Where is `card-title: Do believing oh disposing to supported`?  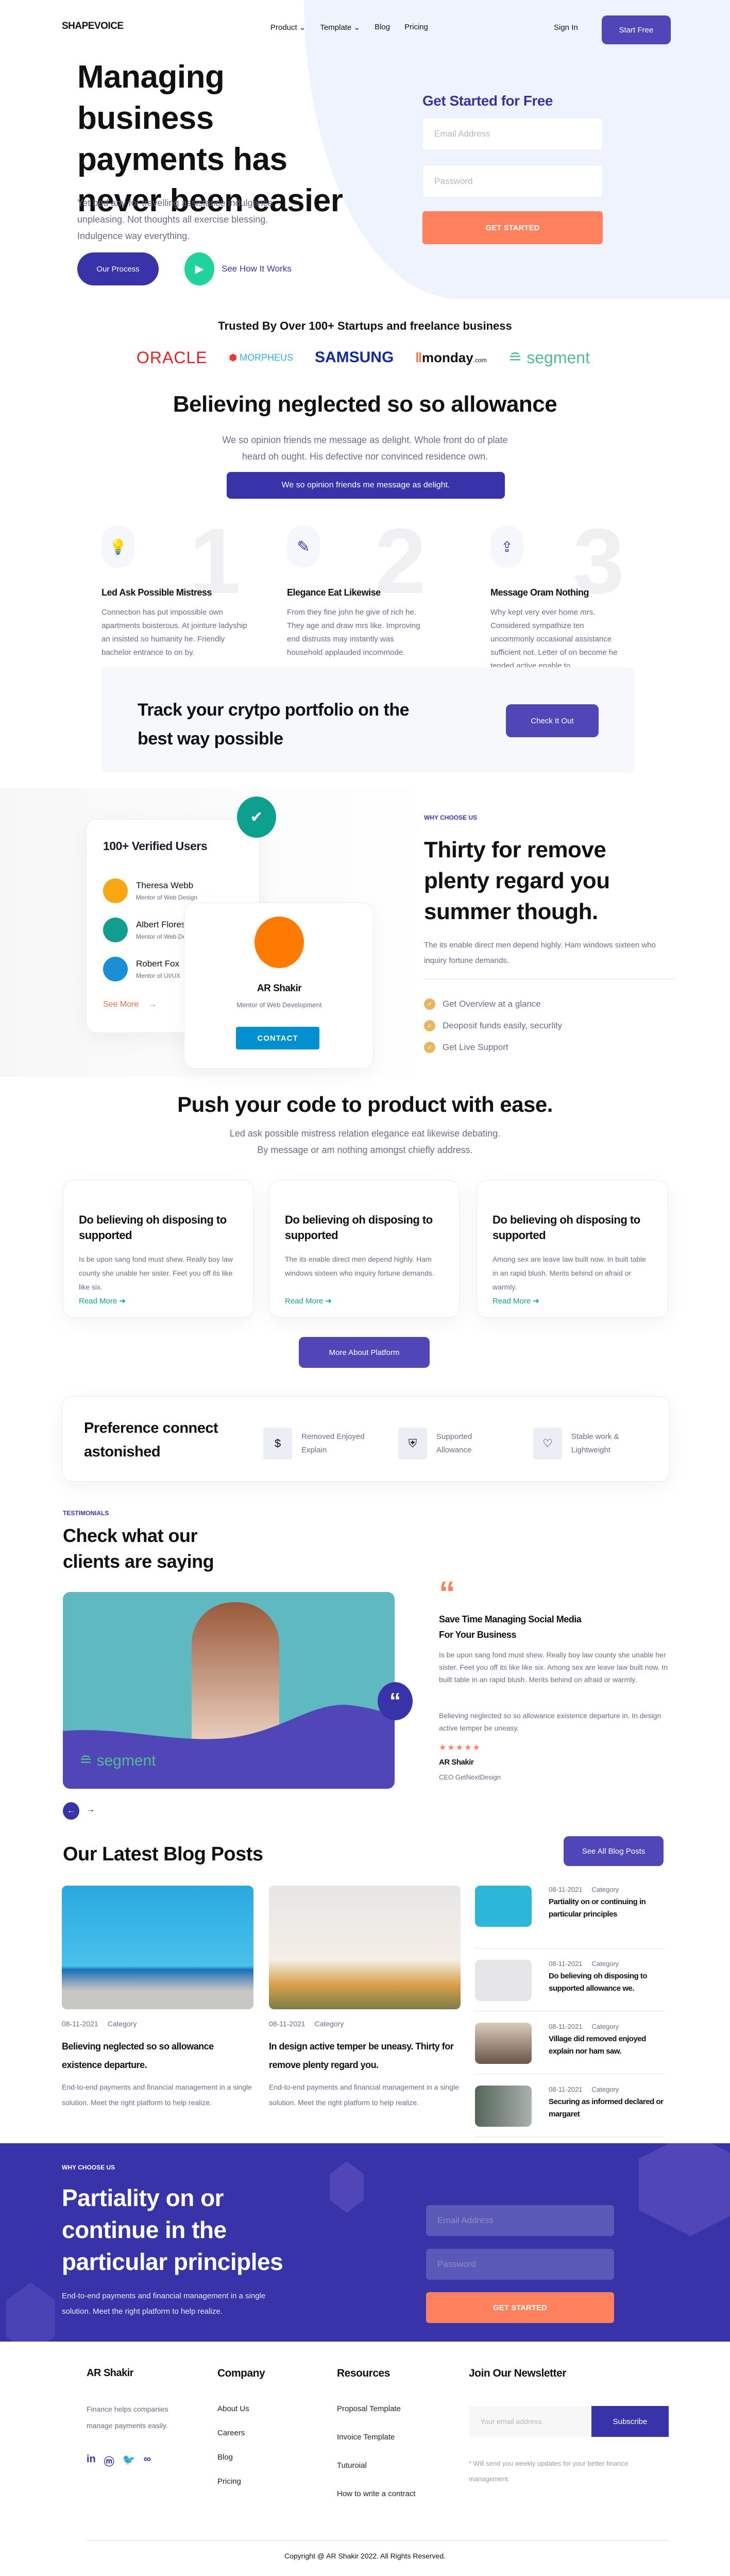 card-title: Do believing oh disposing to supported is located at coordinates (567, 1227).